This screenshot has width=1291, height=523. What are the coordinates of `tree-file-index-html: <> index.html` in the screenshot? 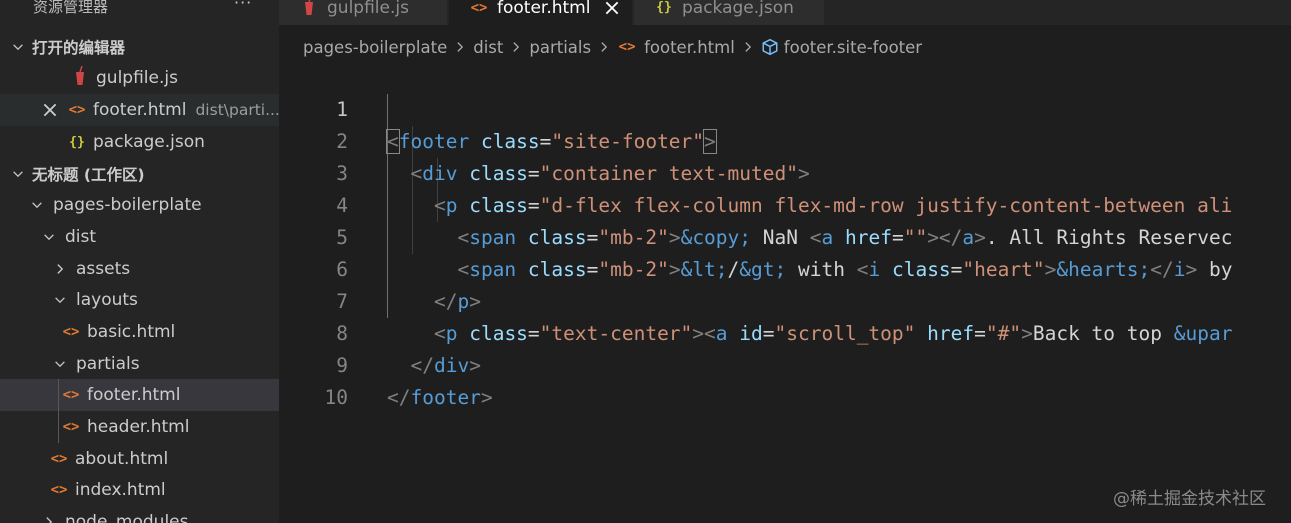 It's located at (139, 490).